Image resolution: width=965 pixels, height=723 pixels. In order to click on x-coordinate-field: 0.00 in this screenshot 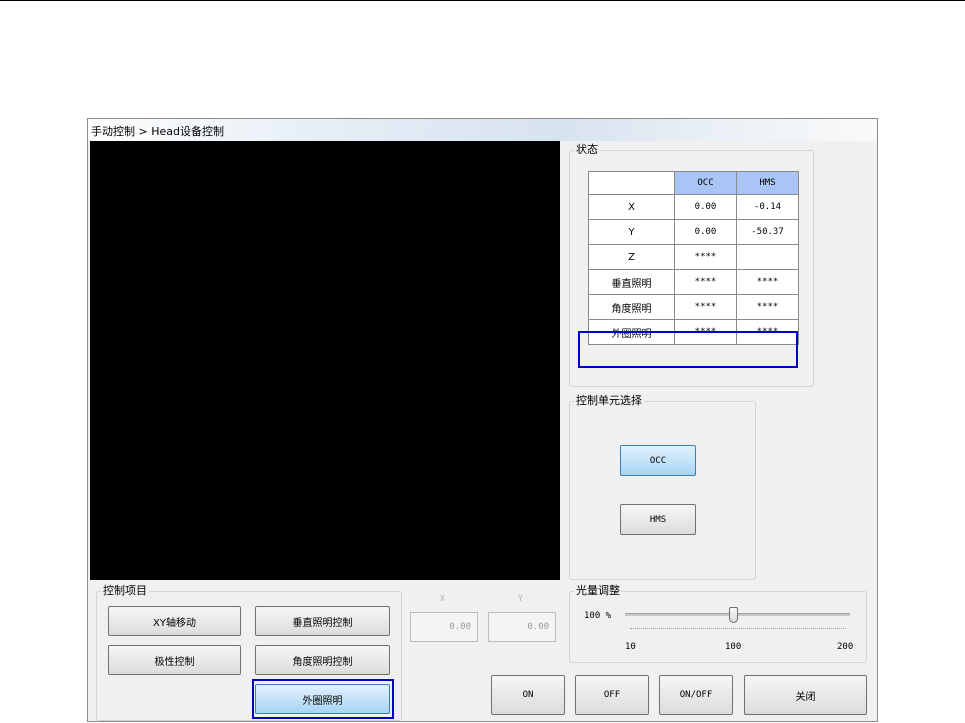, I will do `click(444, 627)`.